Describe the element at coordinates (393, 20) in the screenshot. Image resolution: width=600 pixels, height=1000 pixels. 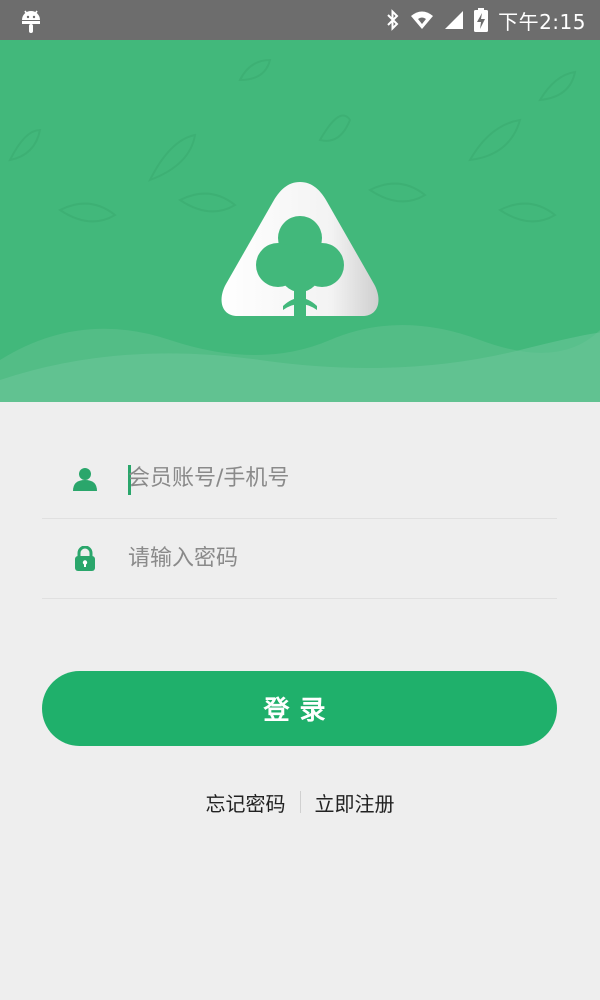
I see `bluetooth-icon` at that location.